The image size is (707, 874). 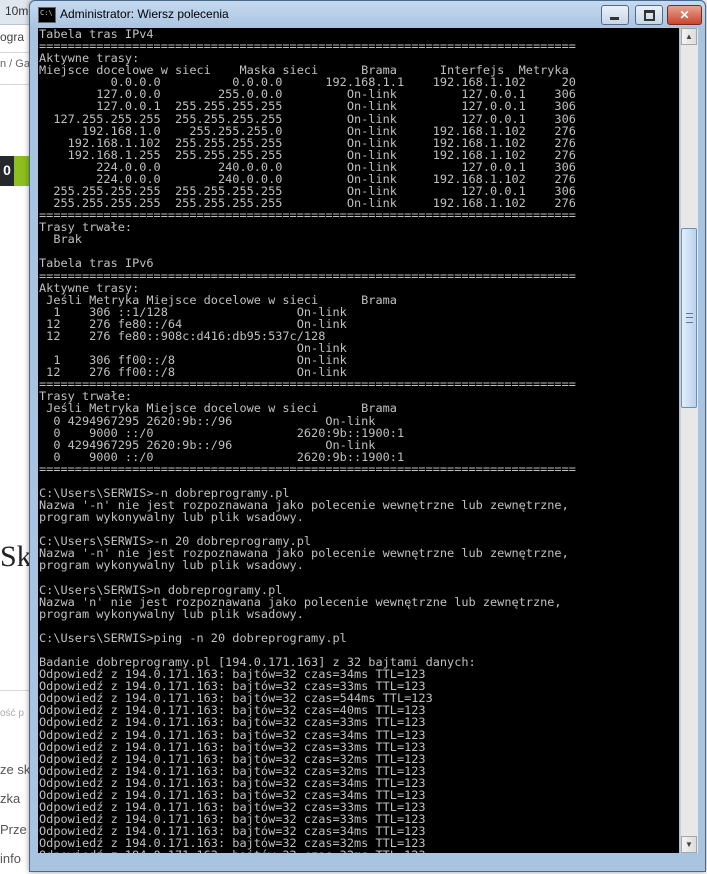 What do you see at coordinates (10, 798) in the screenshot?
I see `link-fragment: zka` at bounding box center [10, 798].